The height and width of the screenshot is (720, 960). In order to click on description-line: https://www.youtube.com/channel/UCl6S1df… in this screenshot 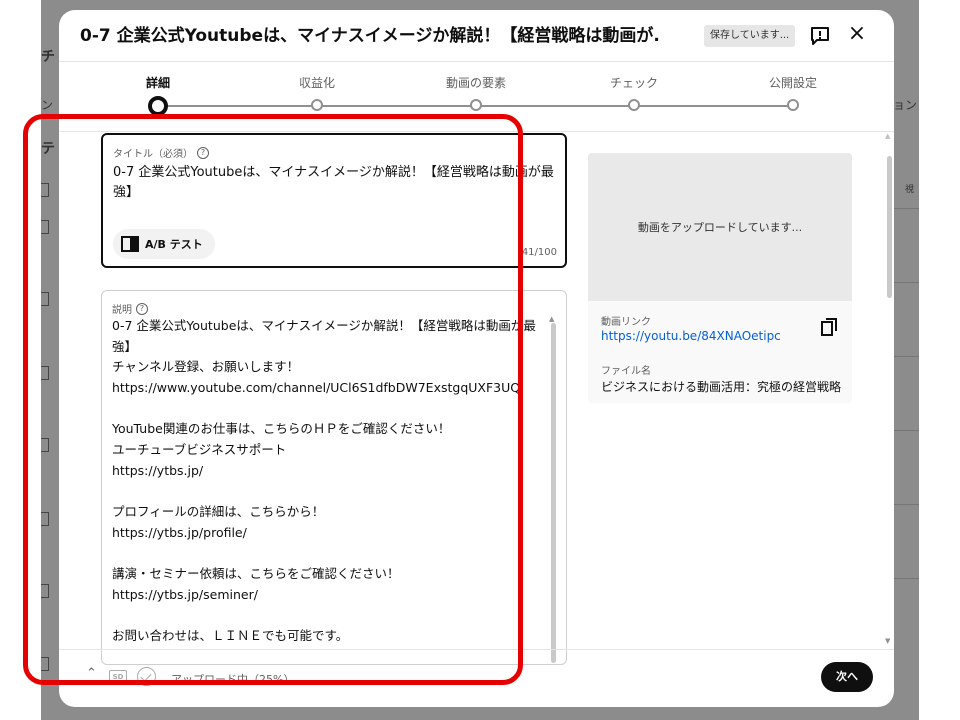, I will do `click(316, 388)`.